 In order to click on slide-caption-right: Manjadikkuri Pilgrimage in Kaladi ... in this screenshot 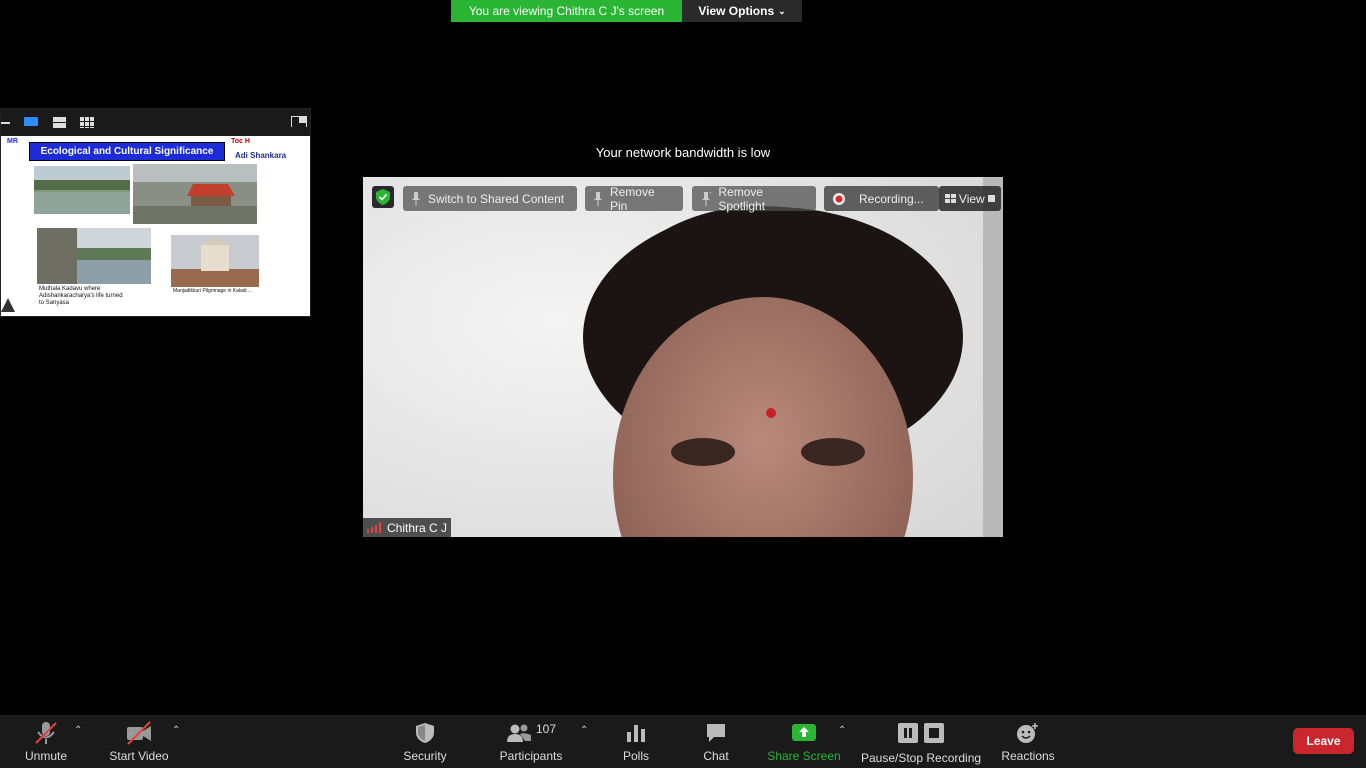, I will do `click(213, 291)`.